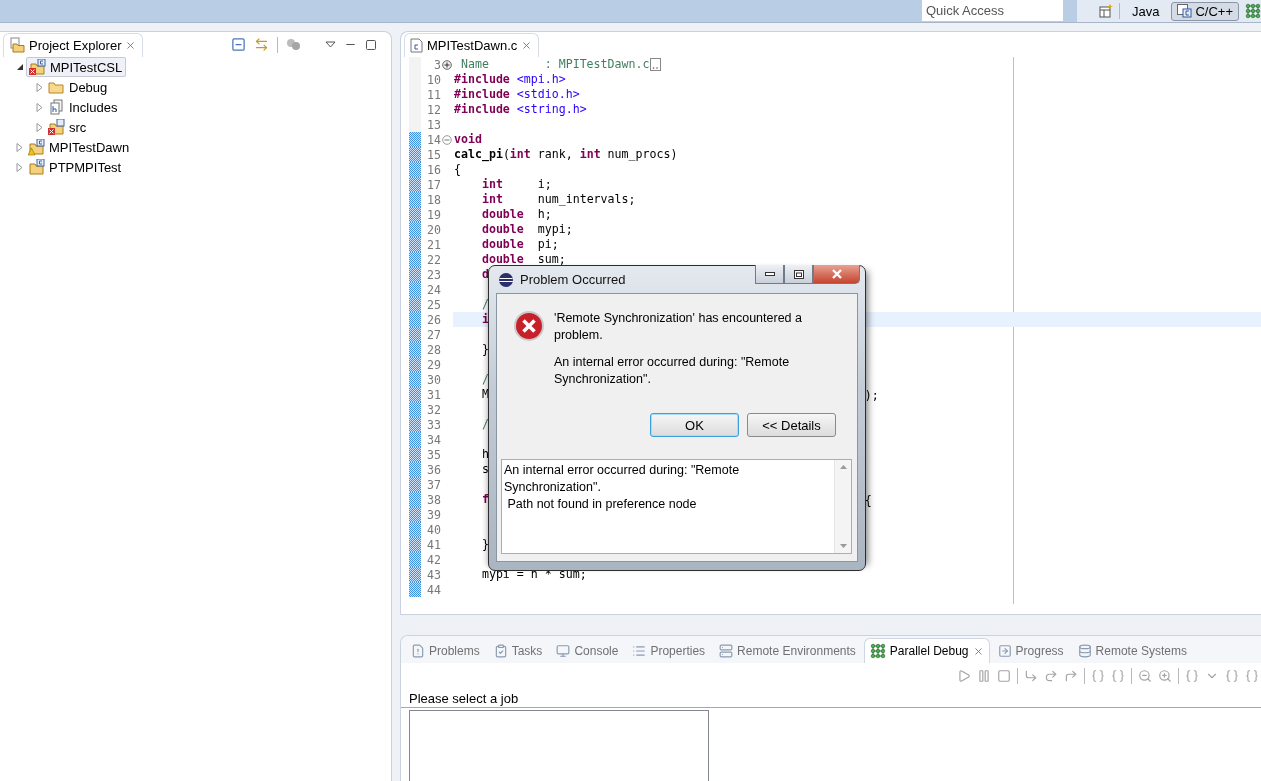 The height and width of the screenshot is (781, 1261). What do you see at coordinates (20, 67) in the screenshot?
I see `expanded-arrow-icon` at bounding box center [20, 67].